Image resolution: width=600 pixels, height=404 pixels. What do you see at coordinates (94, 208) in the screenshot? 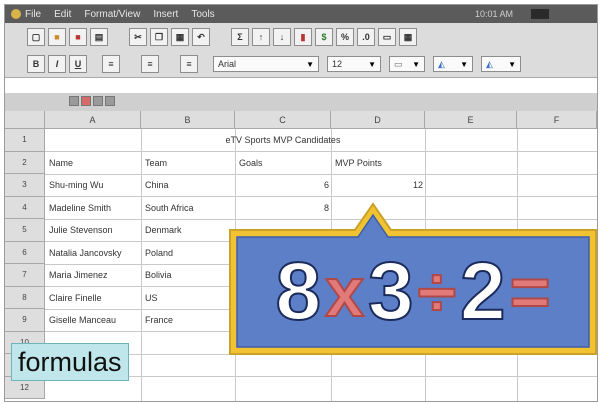
I see `name-cell: Madeline Smith` at bounding box center [94, 208].